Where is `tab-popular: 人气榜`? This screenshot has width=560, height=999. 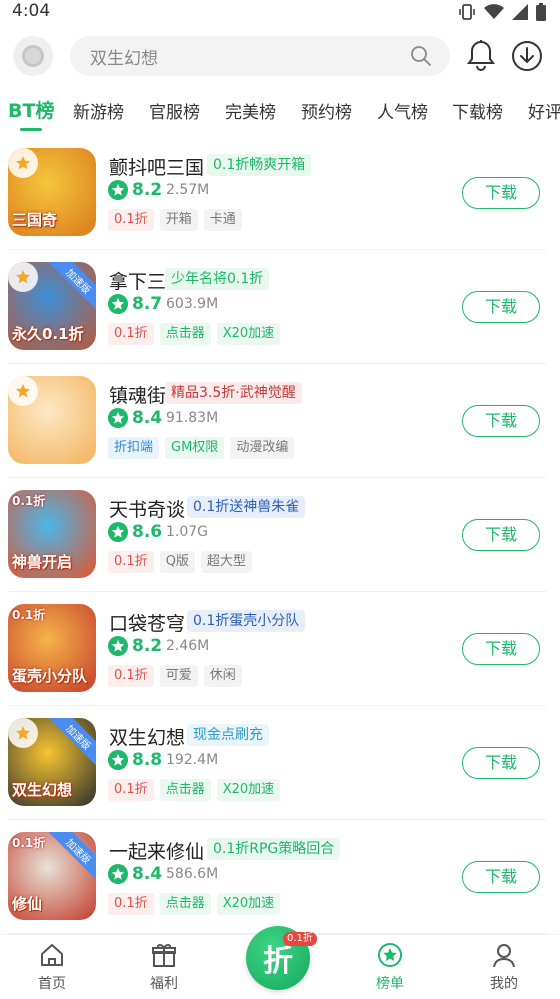 tab-popular: 人气榜 is located at coordinates (402, 110).